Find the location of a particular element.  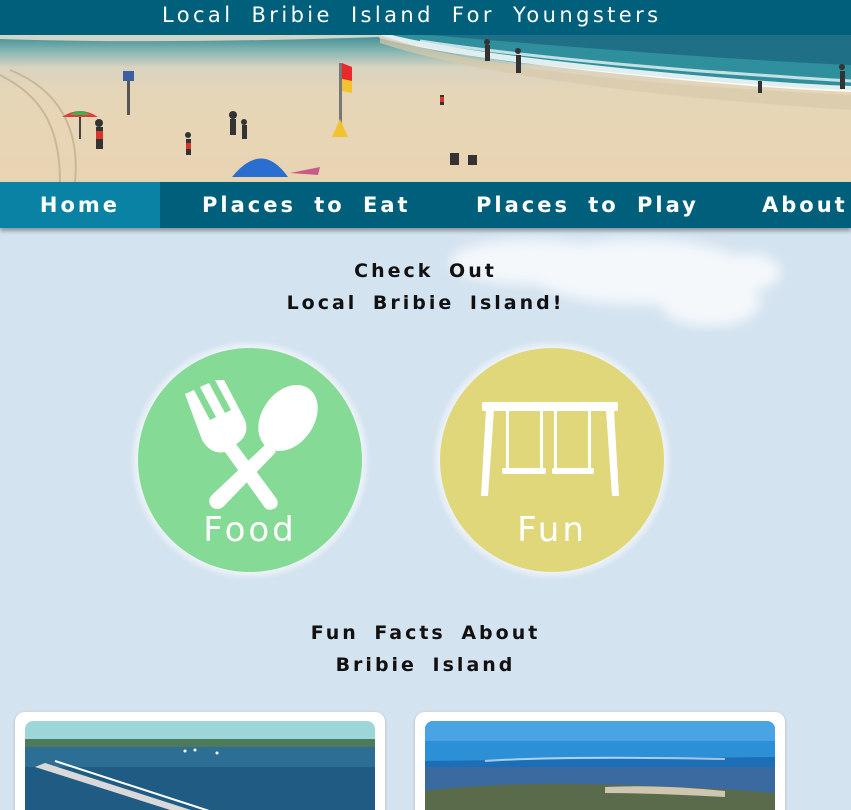

food-label: Food is located at coordinates (250, 530).